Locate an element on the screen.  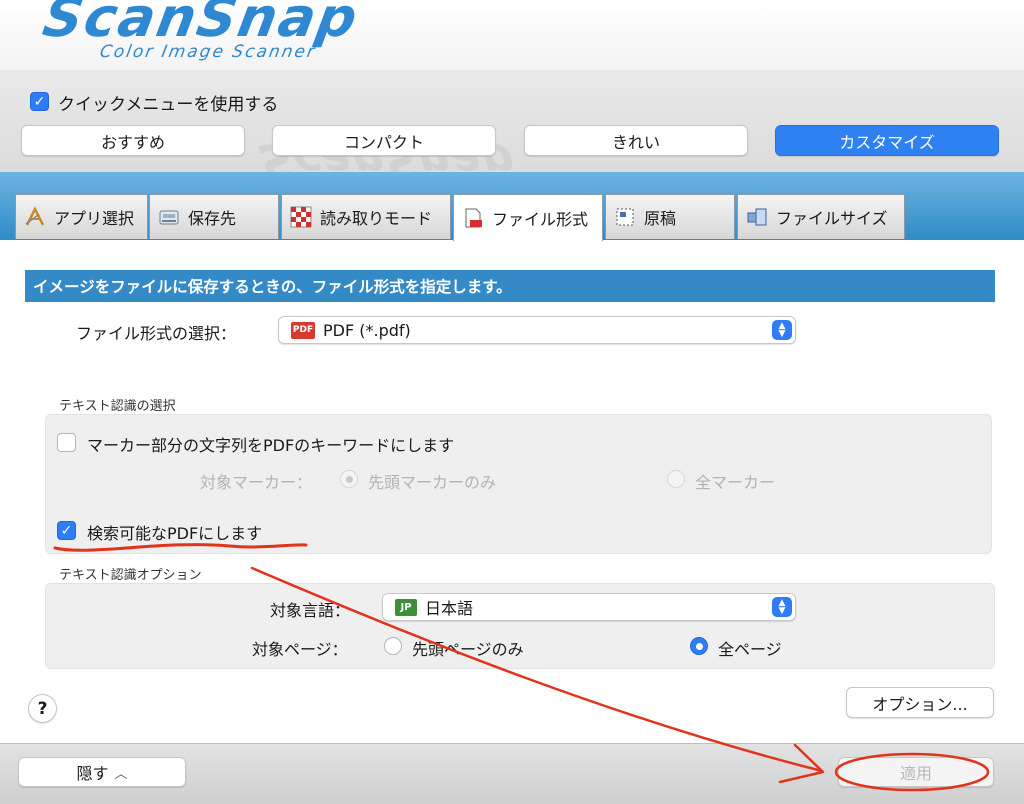
quick-menu-checkbox: ✓ is located at coordinates (39, 101).